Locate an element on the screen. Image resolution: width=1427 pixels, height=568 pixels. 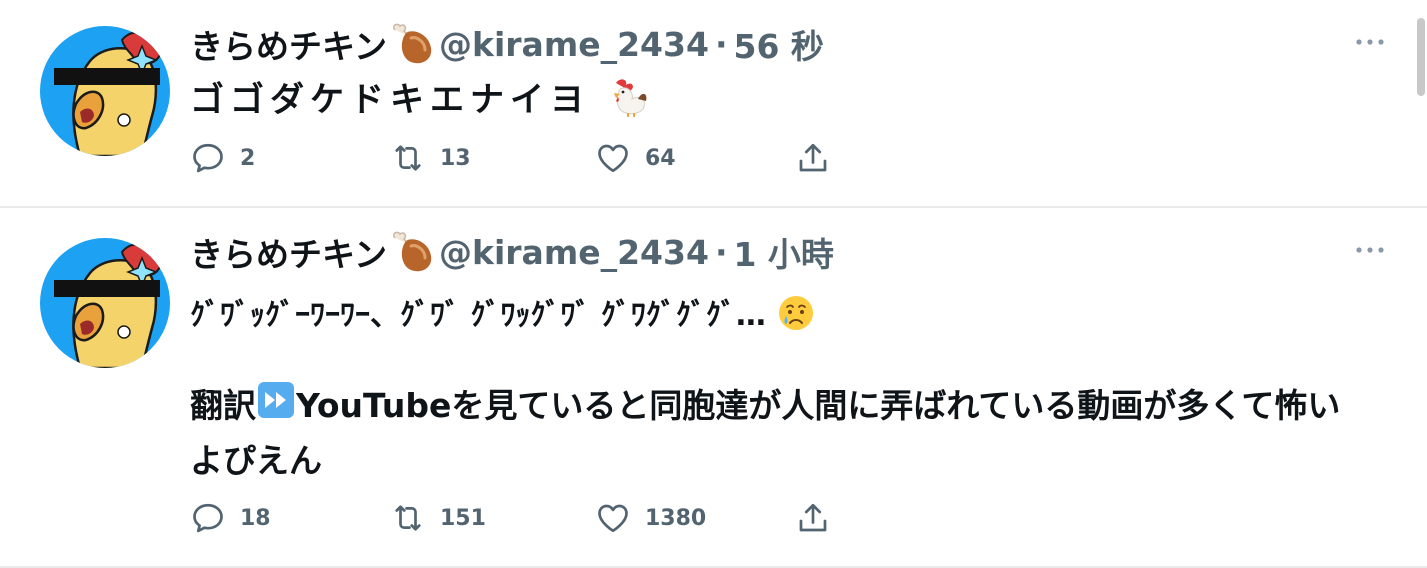
like-count: 1380 is located at coordinates (676, 518).